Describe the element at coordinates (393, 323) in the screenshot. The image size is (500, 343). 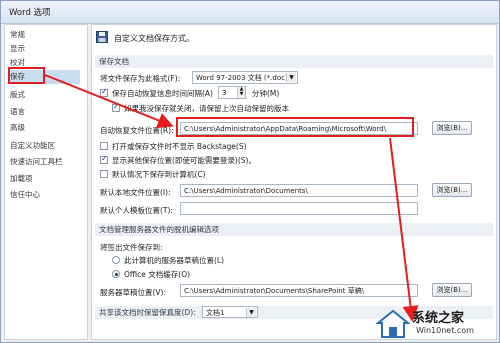
I see `house-logo-icon` at that location.